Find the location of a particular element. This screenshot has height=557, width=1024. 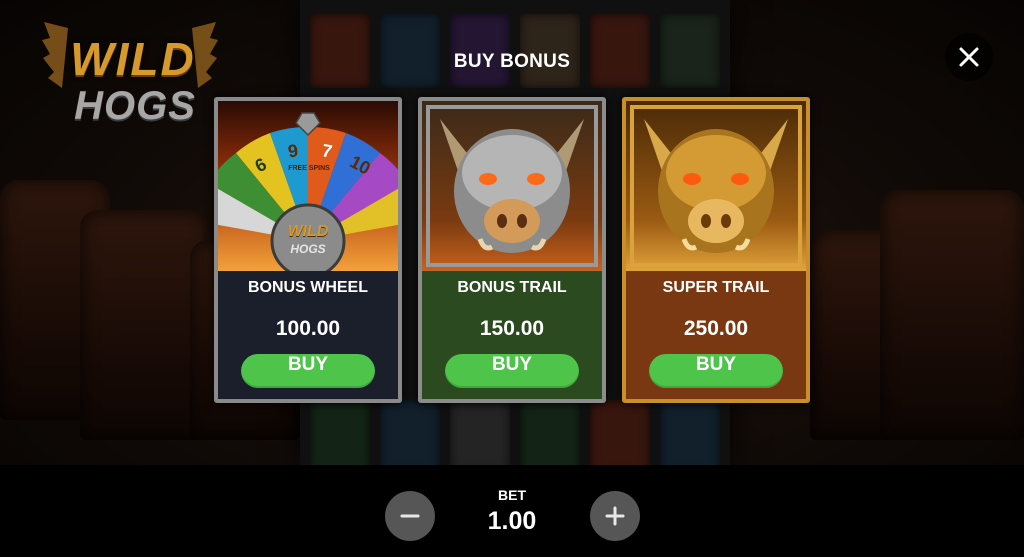

gold-hog-image is located at coordinates (716, 186).